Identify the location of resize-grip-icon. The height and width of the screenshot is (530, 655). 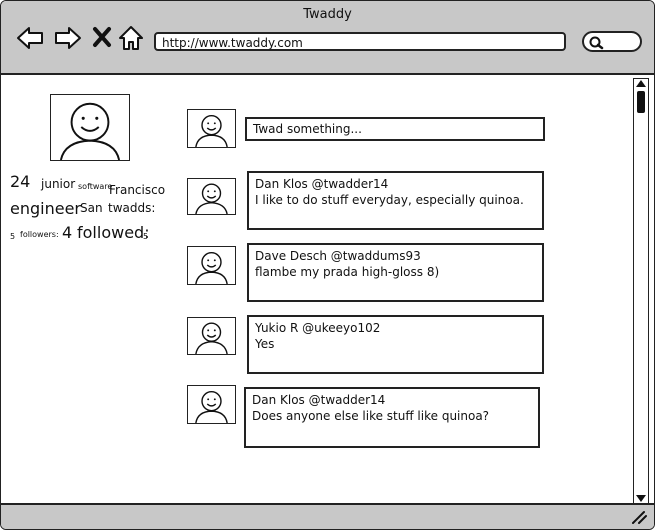
(639, 517).